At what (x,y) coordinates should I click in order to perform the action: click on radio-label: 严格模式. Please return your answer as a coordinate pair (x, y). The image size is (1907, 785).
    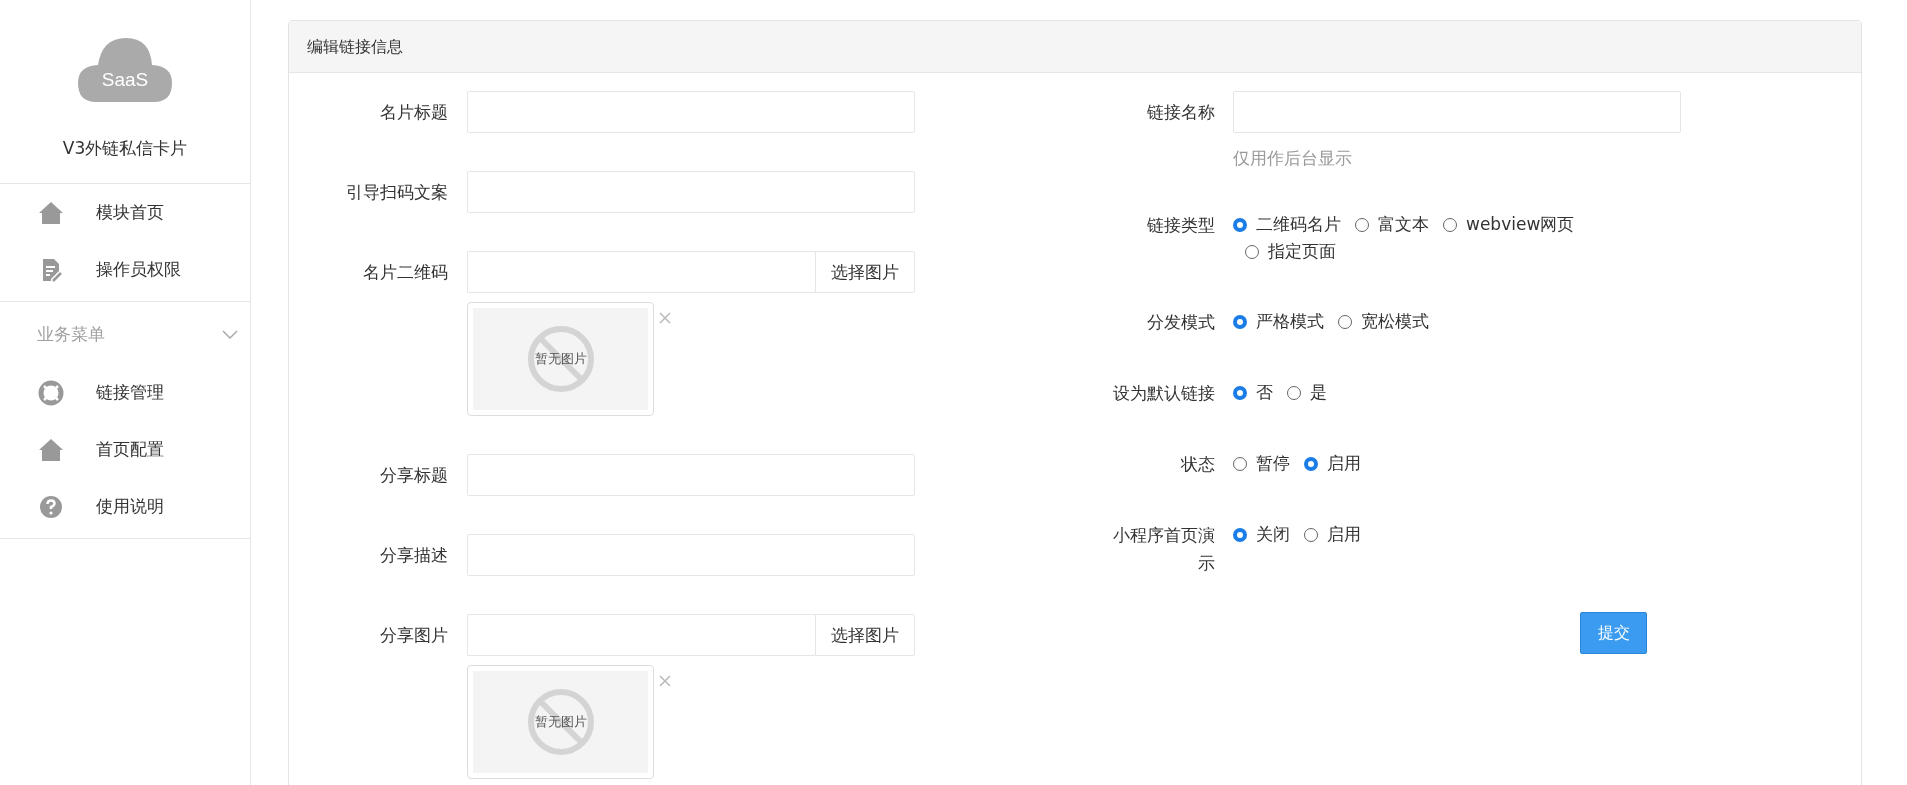
    Looking at the image, I should click on (1290, 321).